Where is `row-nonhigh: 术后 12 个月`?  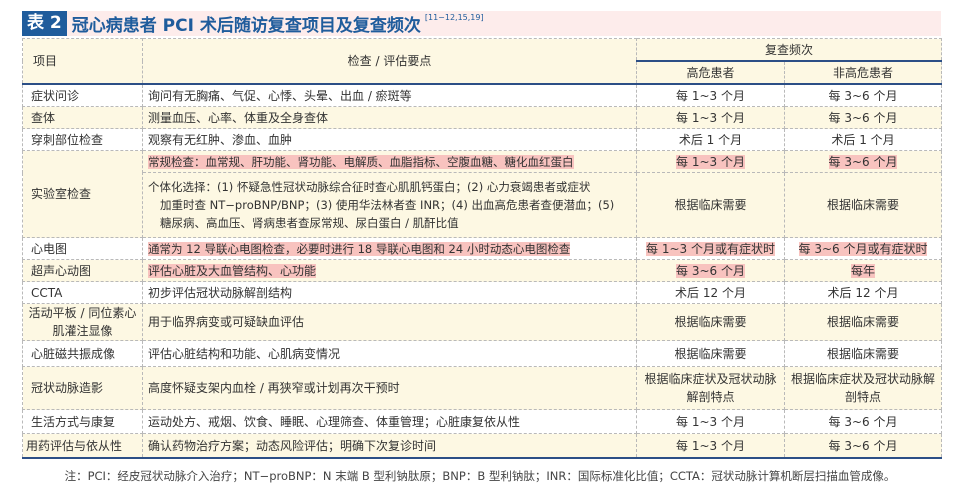 row-nonhigh: 术后 12 个月 is located at coordinates (863, 292).